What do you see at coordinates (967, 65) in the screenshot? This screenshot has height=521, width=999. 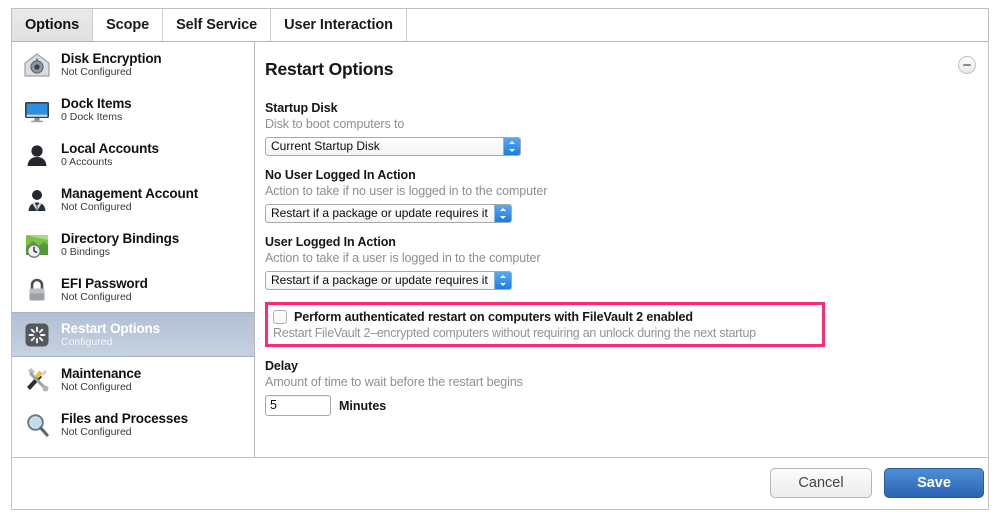 I see `minus-circle-icon` at bounding box center [967, 65].